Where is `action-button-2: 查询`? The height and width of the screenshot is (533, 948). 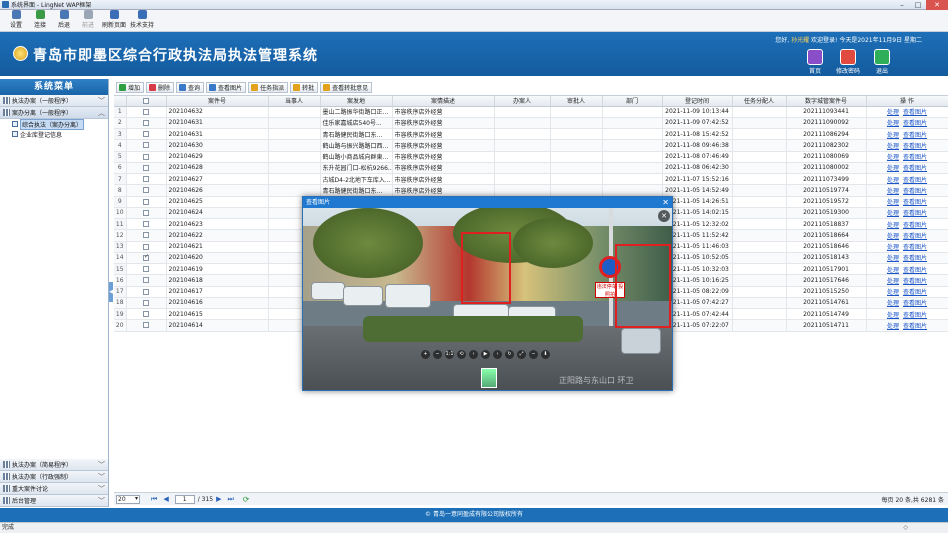
action-button-2: 查询 is located at coordinates (190, 87).